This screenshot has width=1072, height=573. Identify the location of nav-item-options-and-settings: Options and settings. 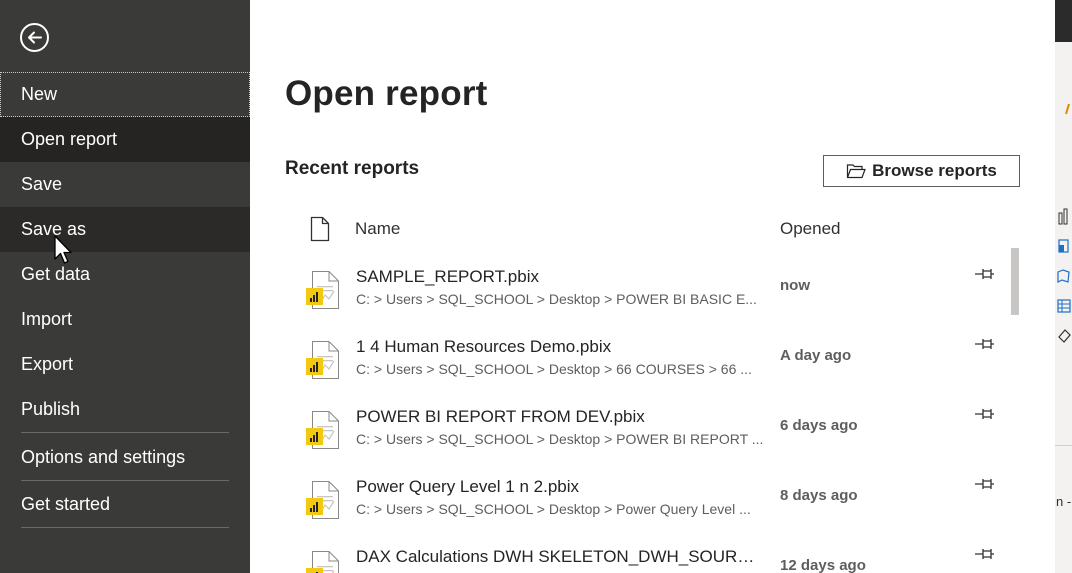
(125, 457).